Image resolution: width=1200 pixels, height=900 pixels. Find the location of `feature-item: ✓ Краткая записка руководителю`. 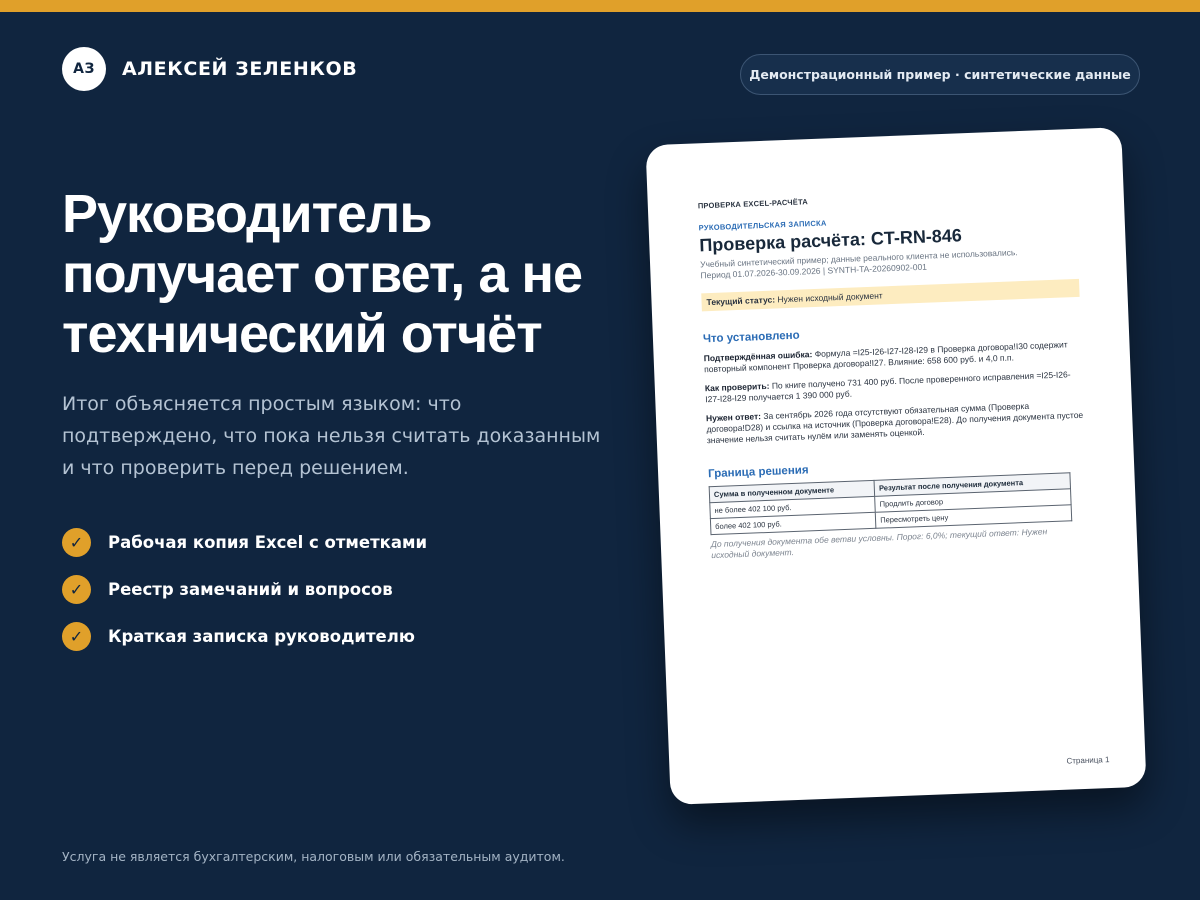

feature-item: ✓ Краткая записка руководителю is located at coordinates (244, 636).